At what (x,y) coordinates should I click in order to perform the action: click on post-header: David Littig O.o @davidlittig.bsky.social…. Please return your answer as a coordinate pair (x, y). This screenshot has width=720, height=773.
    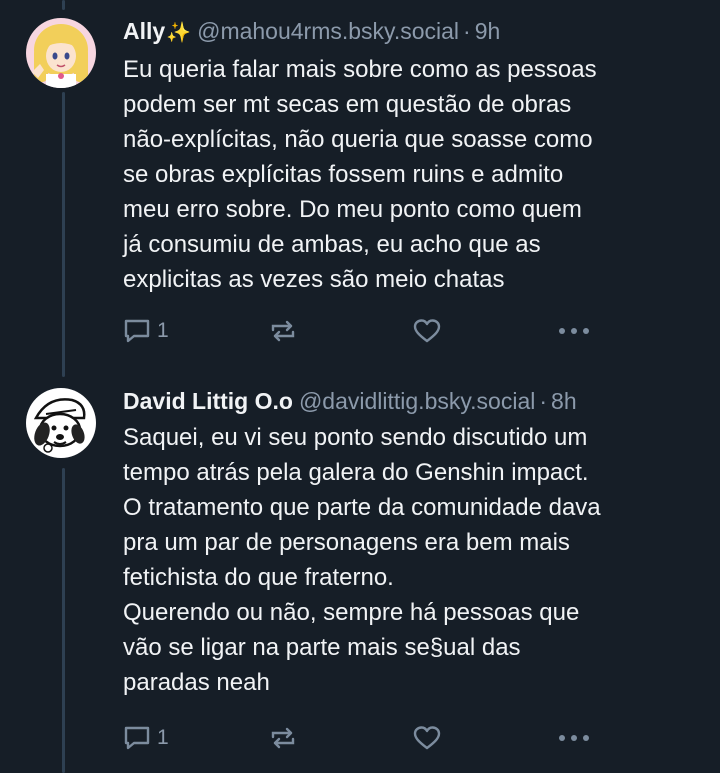
    Looking at the image, I should click on (407, 401).